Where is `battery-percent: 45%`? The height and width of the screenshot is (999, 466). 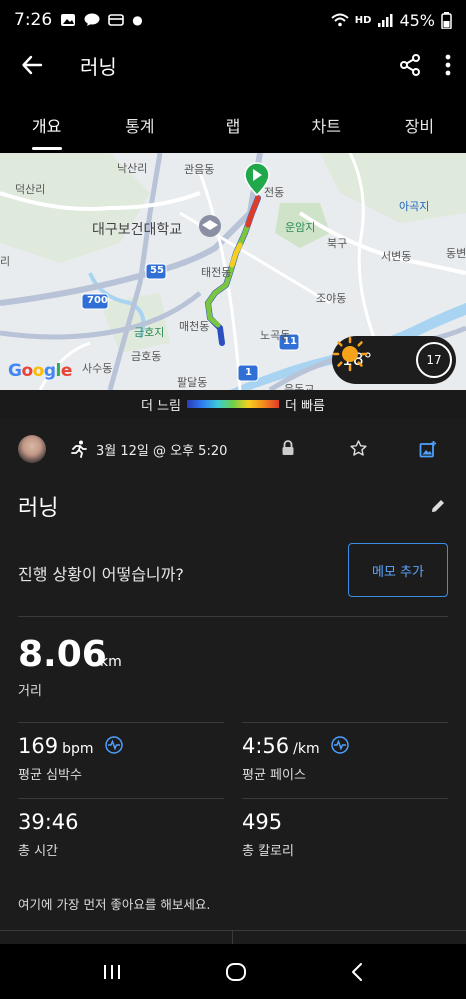 battery-percent: 45% is located at coordinates (417, 20).